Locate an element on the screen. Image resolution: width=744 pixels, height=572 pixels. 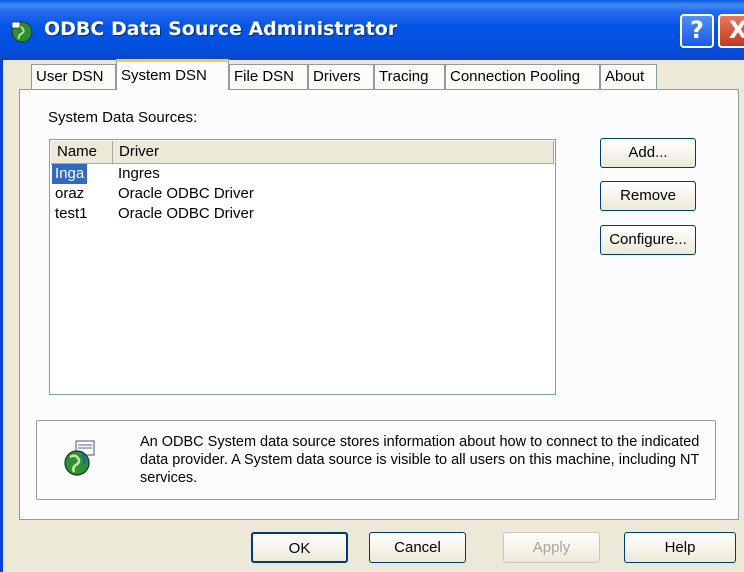
system-data-sources-label: System Data Sources: is located at coordinates (123, 117).